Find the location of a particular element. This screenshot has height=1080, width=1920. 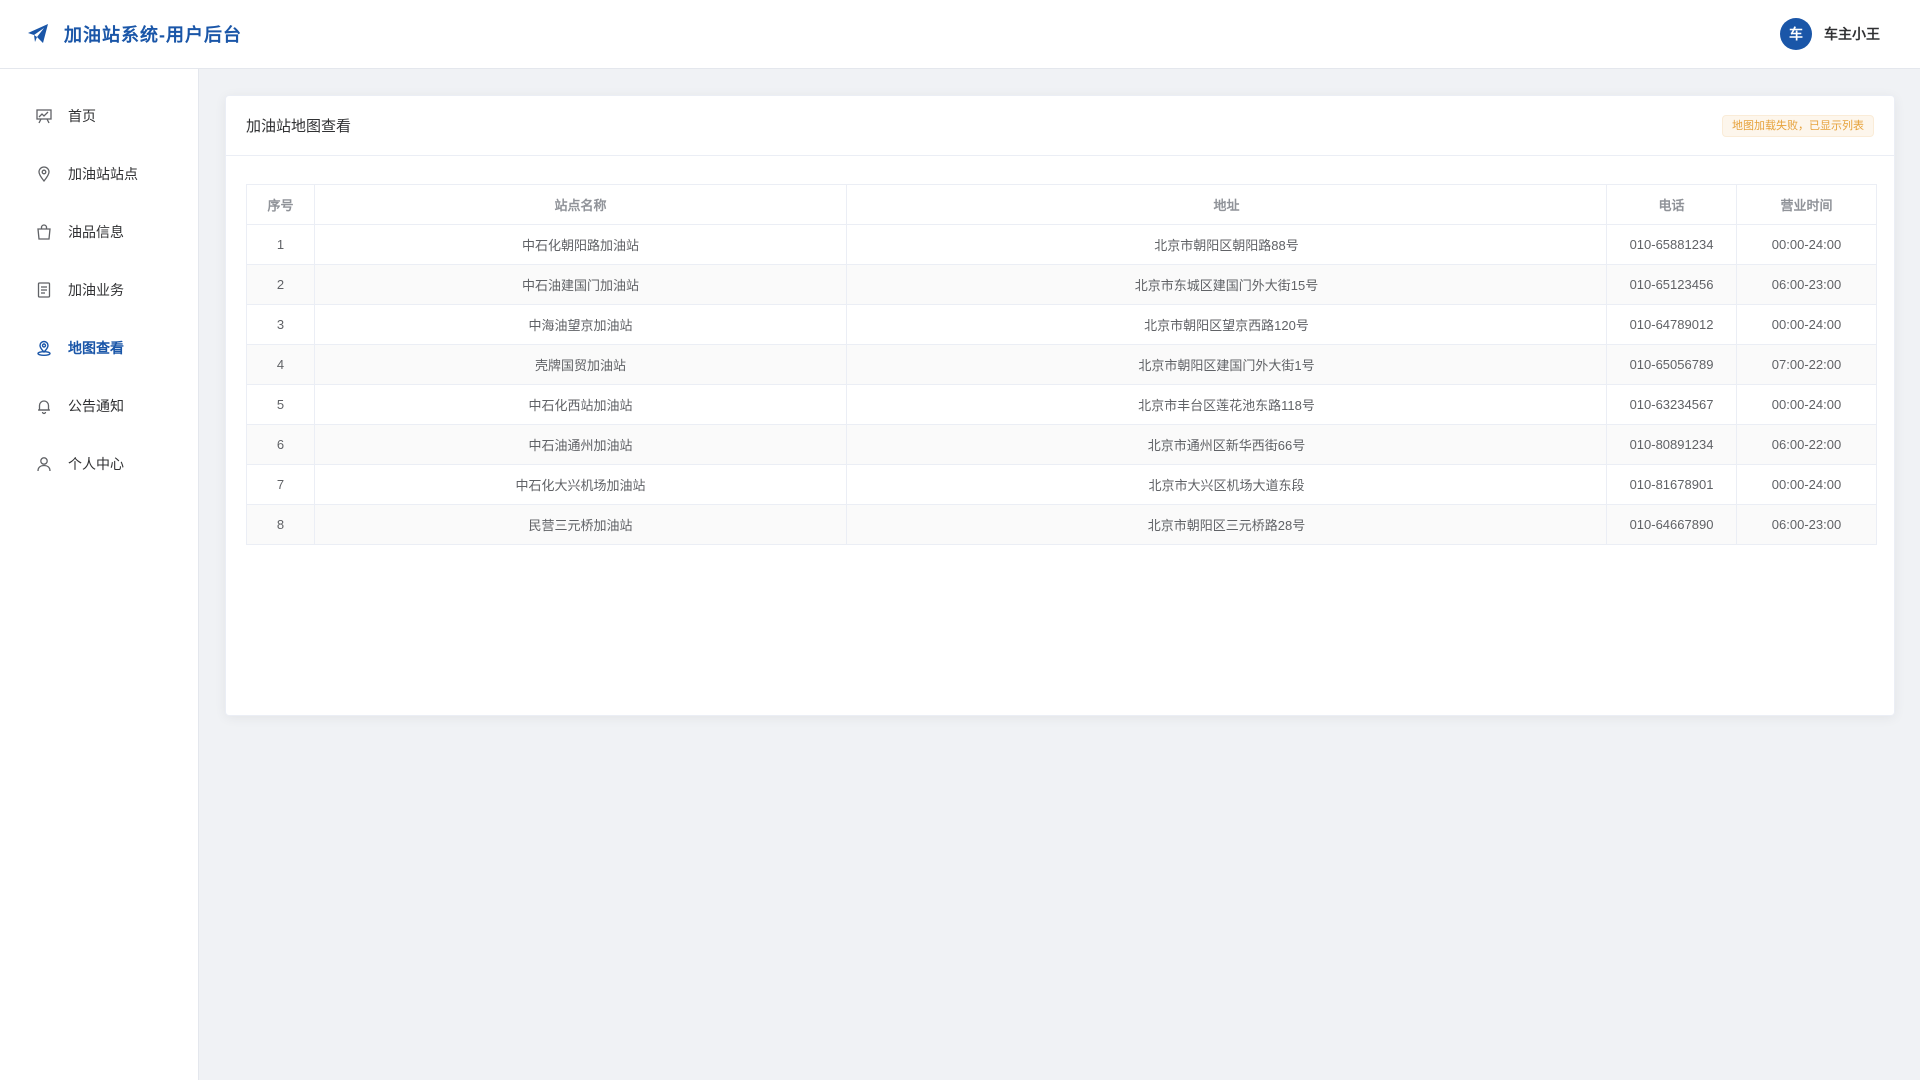

cell-station-name: 中海油望京加油站 is located at coordinates (580, 324).